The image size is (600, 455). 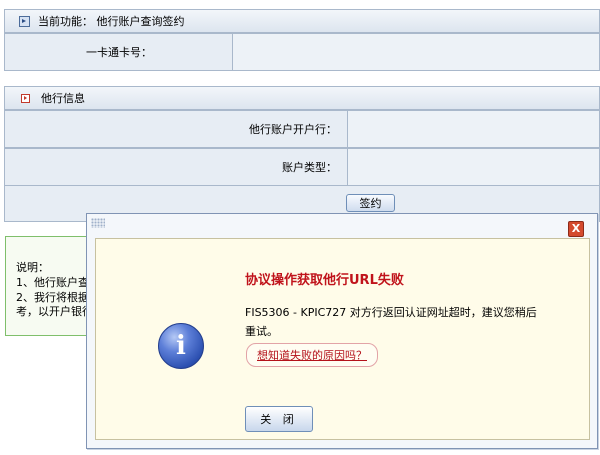 What do you see at coordinates (302, 98) in the screenshot?
I see `section-header: 他行信息` at bounding box center [302, 98].